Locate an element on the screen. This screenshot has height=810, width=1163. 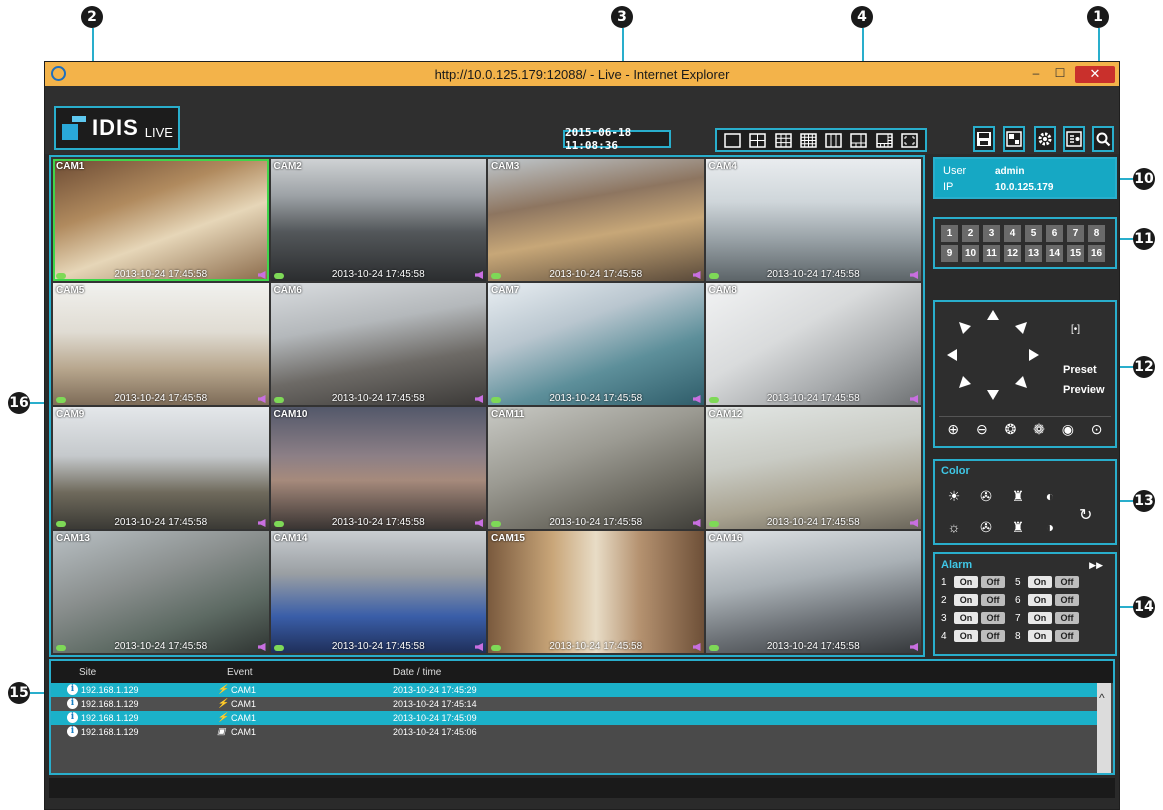
camera-tile: CAM12 2013-10-24 17:45:58 is located at coordinates (813, 468).